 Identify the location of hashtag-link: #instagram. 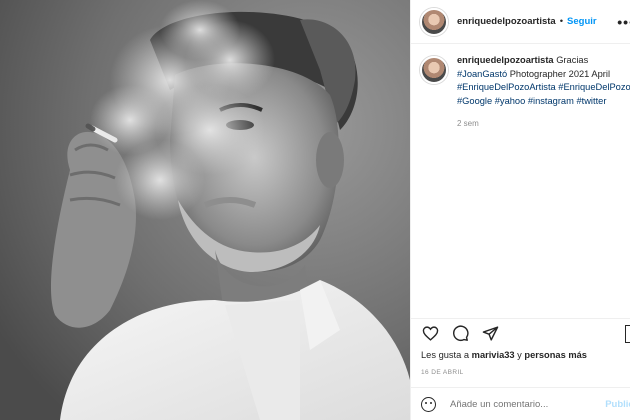
(551, 101).